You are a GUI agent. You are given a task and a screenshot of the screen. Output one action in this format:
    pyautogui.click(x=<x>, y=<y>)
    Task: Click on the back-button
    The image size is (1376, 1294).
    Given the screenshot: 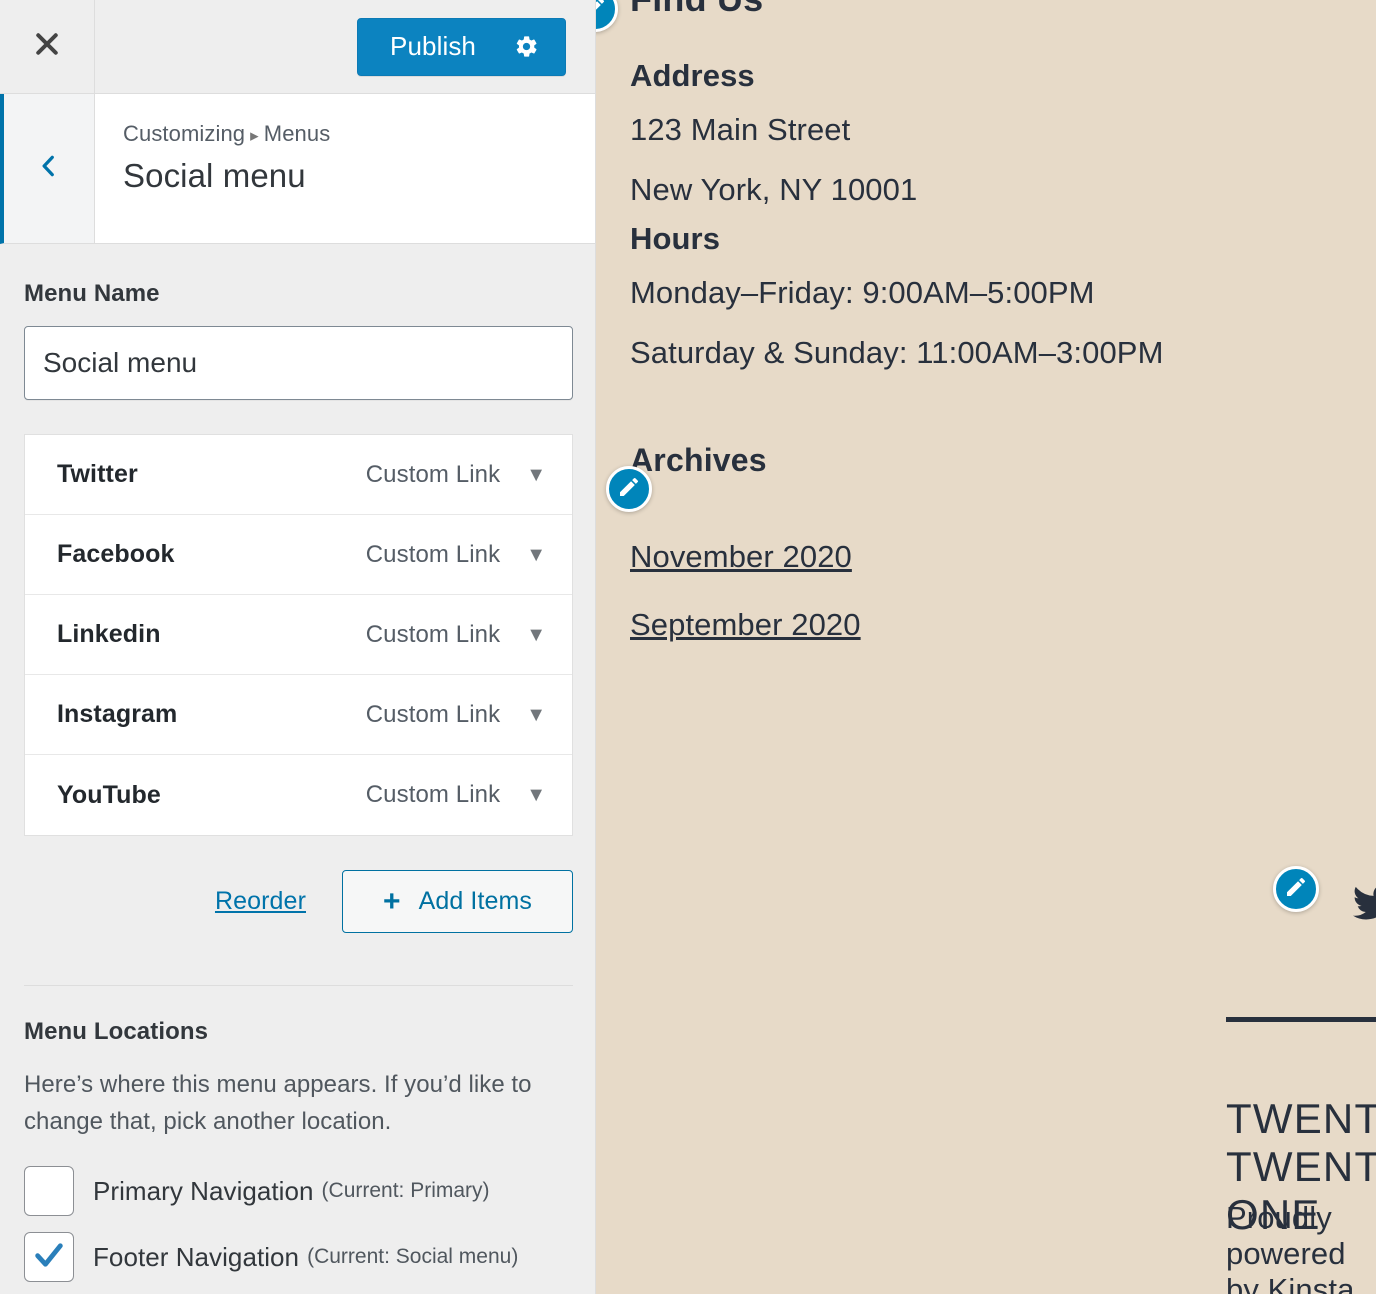 What is the action you would take?
    pyautogui.click(x=49, y=168)
    